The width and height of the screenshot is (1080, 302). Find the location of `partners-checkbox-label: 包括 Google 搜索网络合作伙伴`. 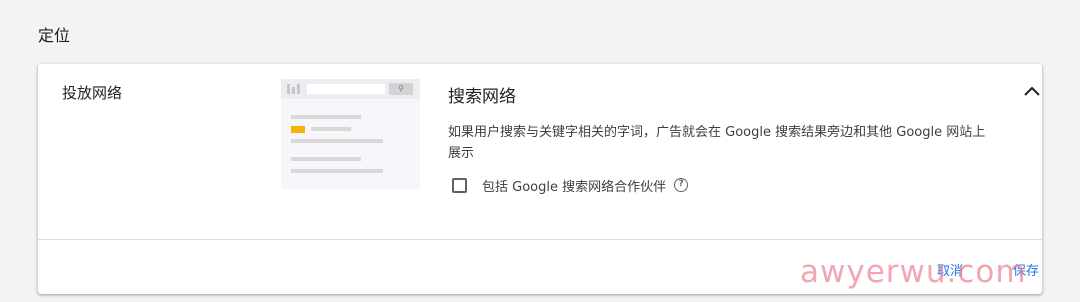

partners-checkbox-label: 包括 Google 搜索网络合作伙伴 is located at coordinates (574, 185).